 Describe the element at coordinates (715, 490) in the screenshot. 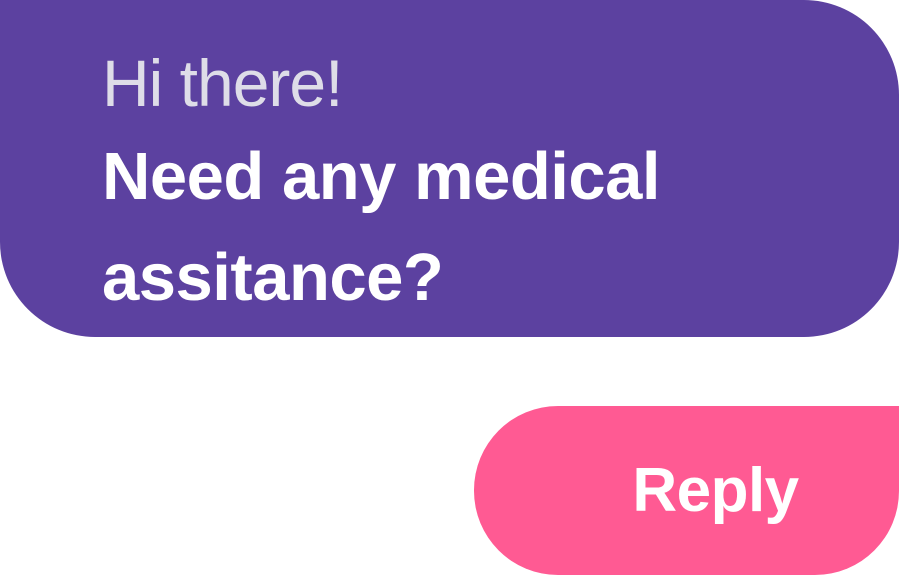

I see `reply-button-label: Reply` at that location.